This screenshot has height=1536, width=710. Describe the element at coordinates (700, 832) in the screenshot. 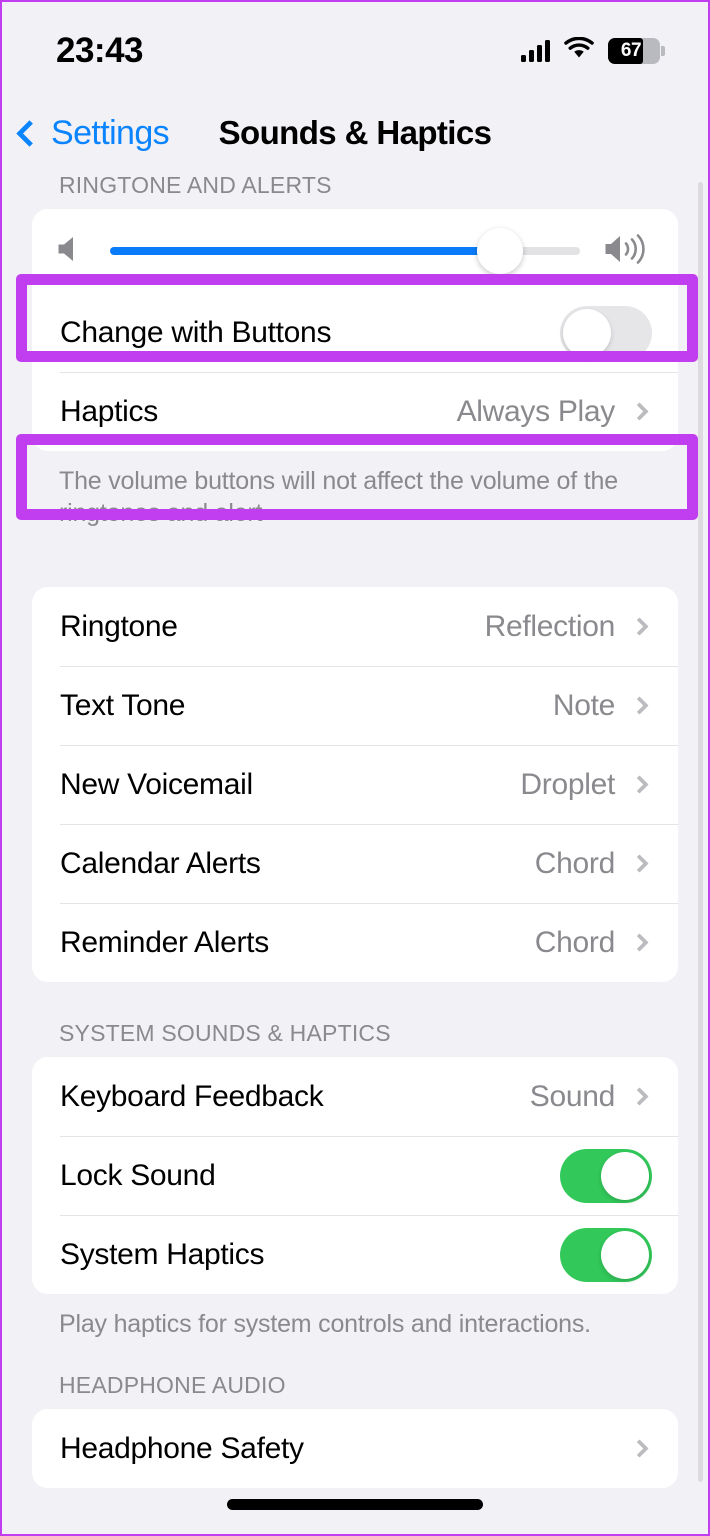

I see `vertical-scrollbar` at that location.